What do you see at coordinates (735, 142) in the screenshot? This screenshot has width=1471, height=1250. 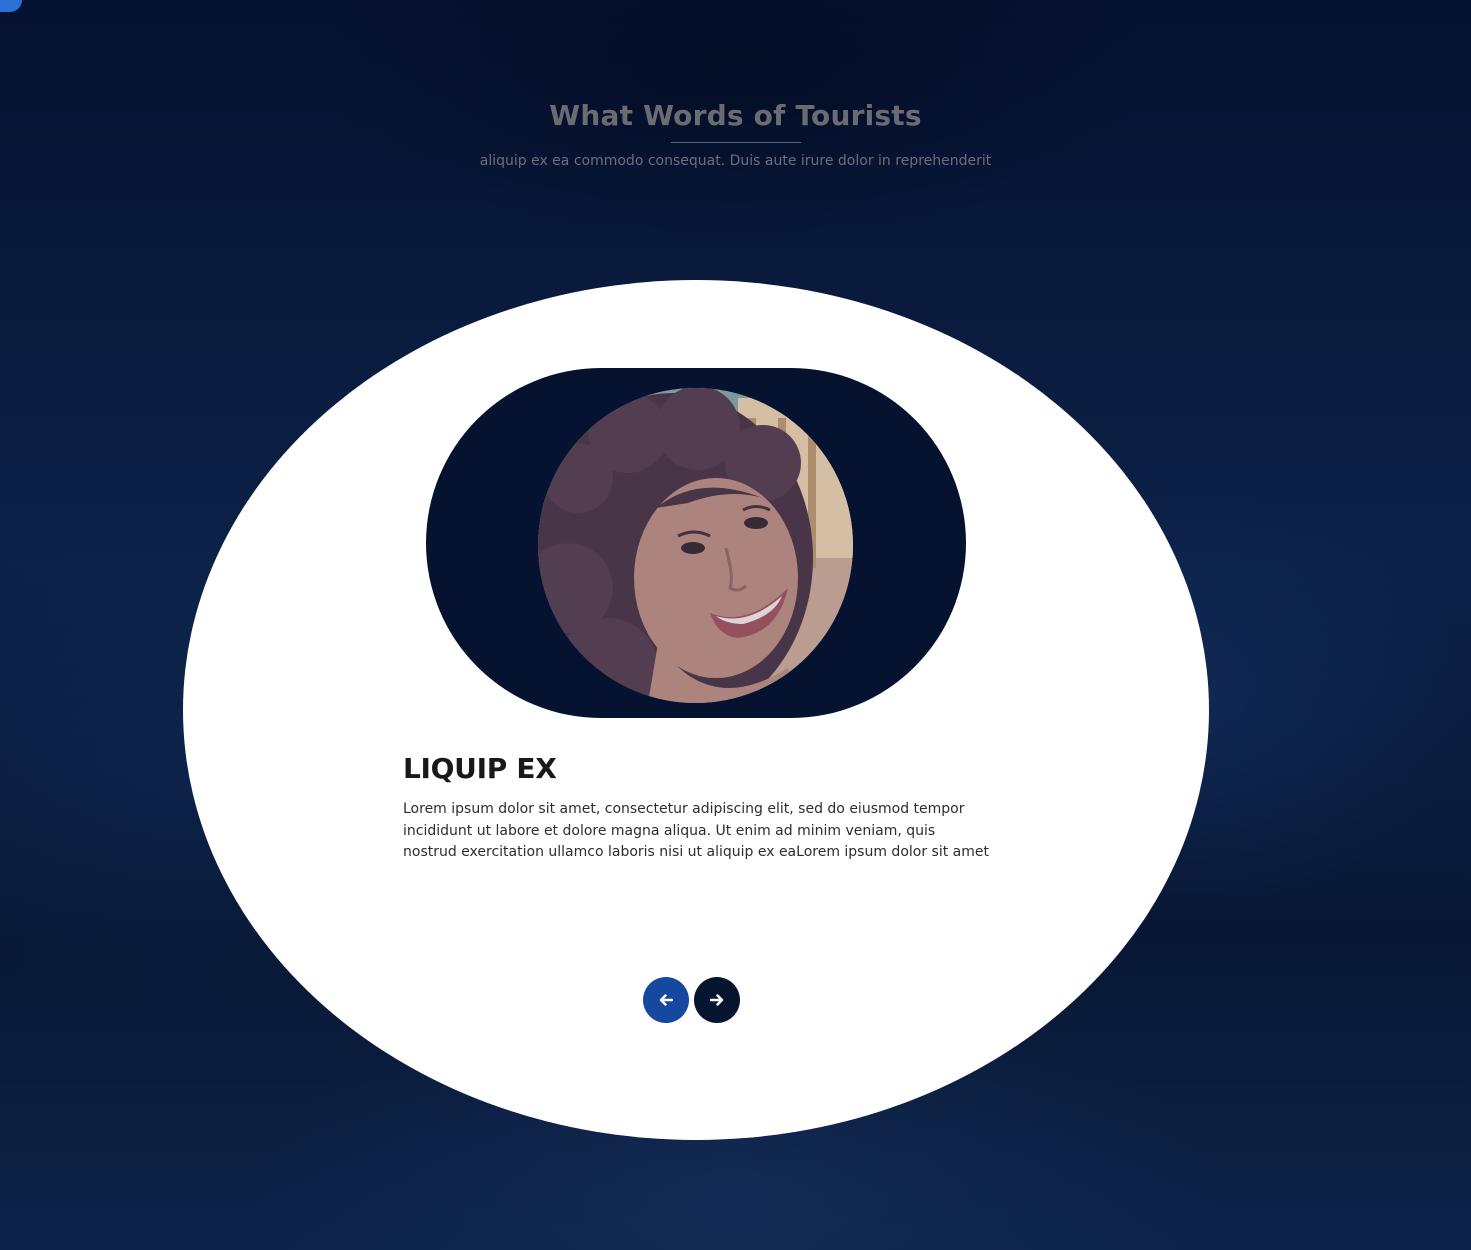 I see `title-divider` at bounding box center [735, 142].